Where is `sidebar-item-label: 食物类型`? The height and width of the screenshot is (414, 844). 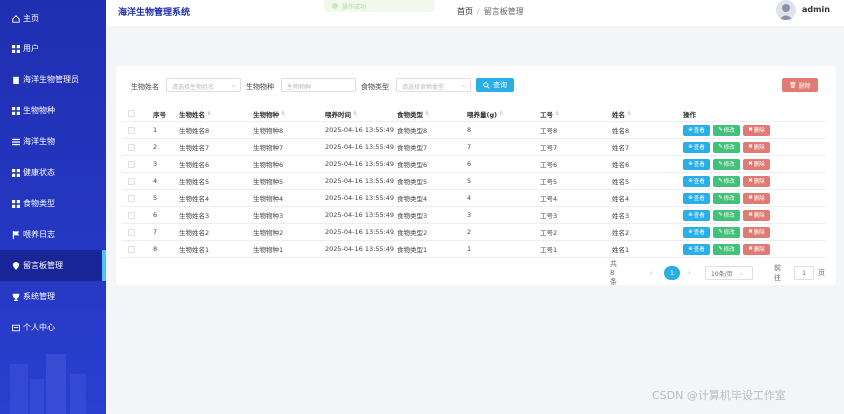
sidebar-item-label: 食物类型 is located at coordinates (39, 203).